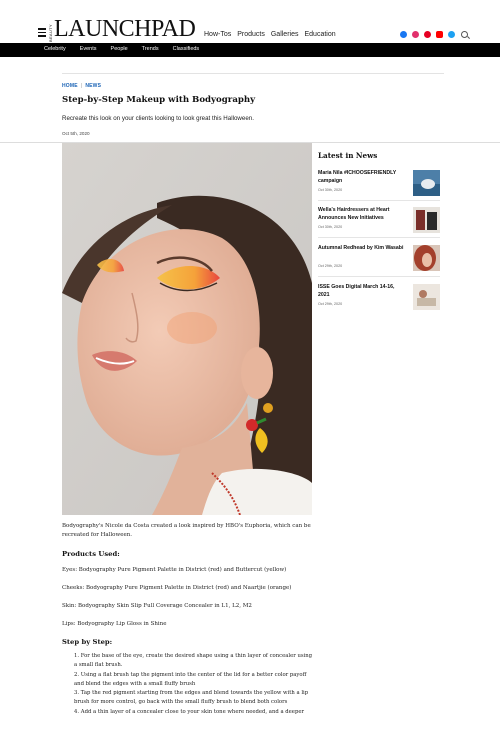  I want to click on concealer-link: Skin Slip Full Coverage Concealer, so click(165, 606).